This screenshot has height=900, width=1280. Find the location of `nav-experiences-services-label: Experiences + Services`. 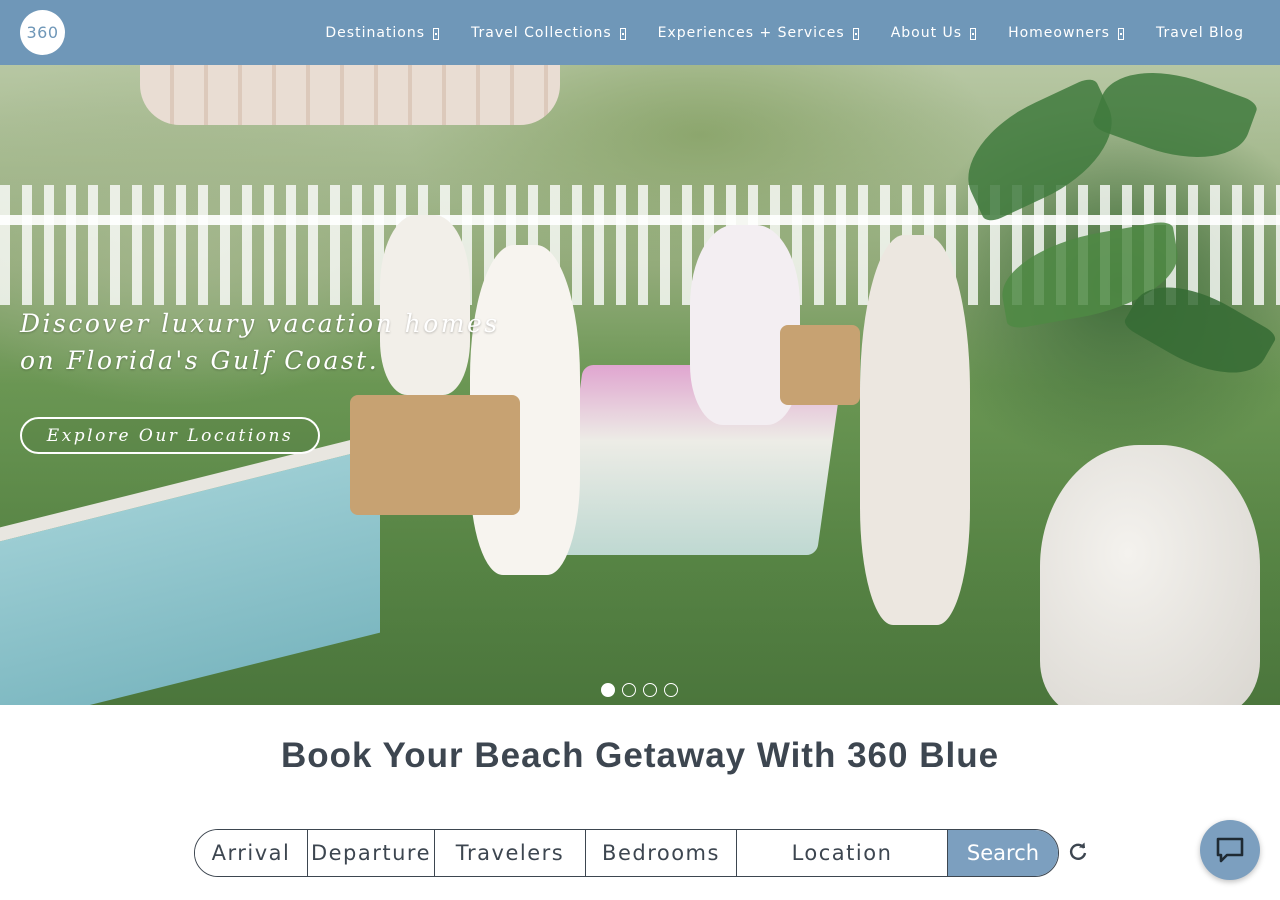

nav-experiences-services-label: Experiences + Services is located at coordinates (751, 32).